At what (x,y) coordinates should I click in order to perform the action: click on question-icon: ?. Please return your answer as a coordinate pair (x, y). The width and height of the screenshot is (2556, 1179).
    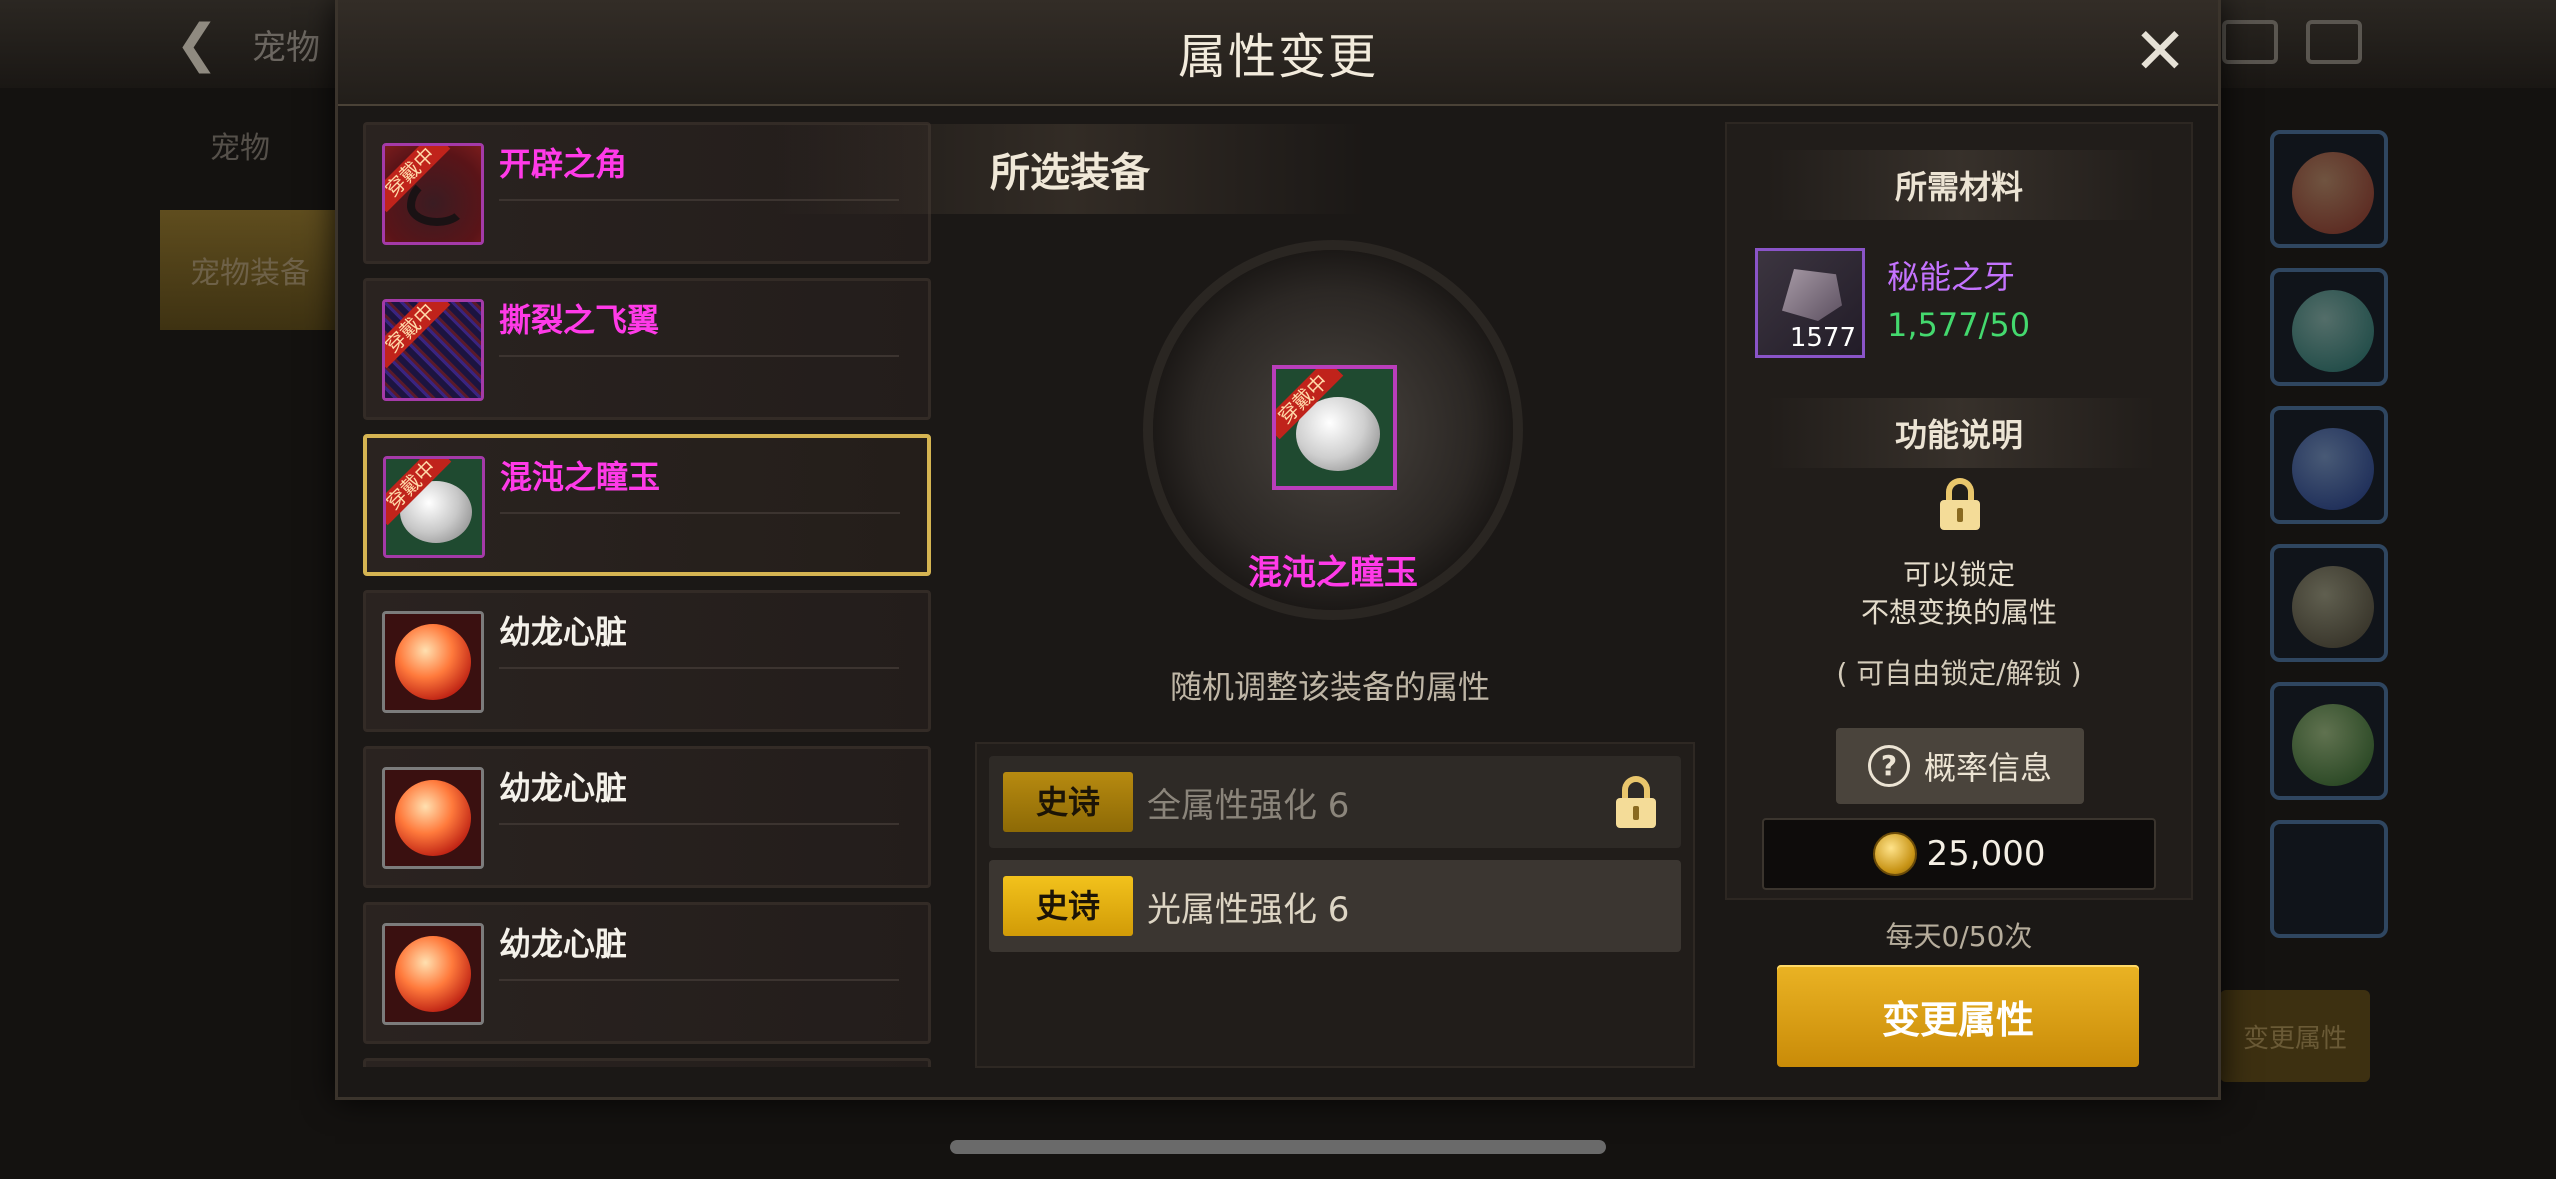
    Looking at the image, I should click on (1888, 766).